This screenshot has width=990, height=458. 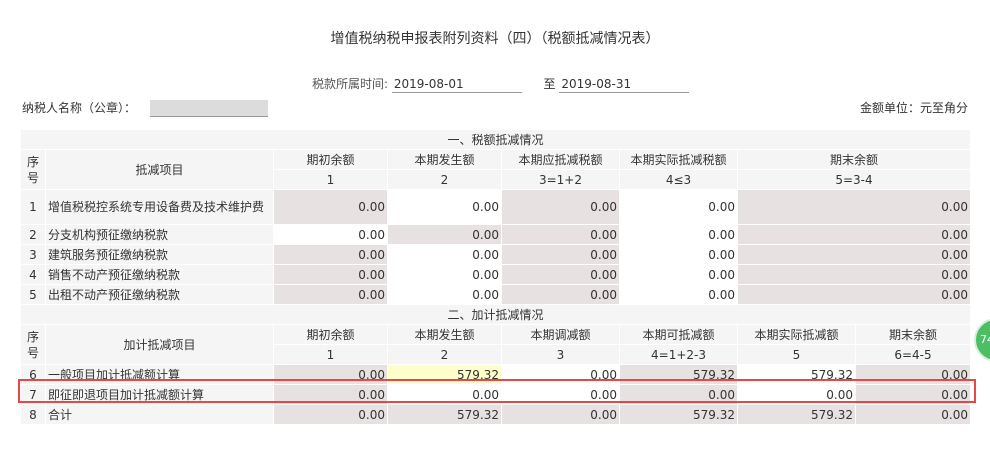 What do you see at coordinates (456, 85) in the screenshot?
I see `period-start-field: 2019-08-01` at bounding box center [456, 85].